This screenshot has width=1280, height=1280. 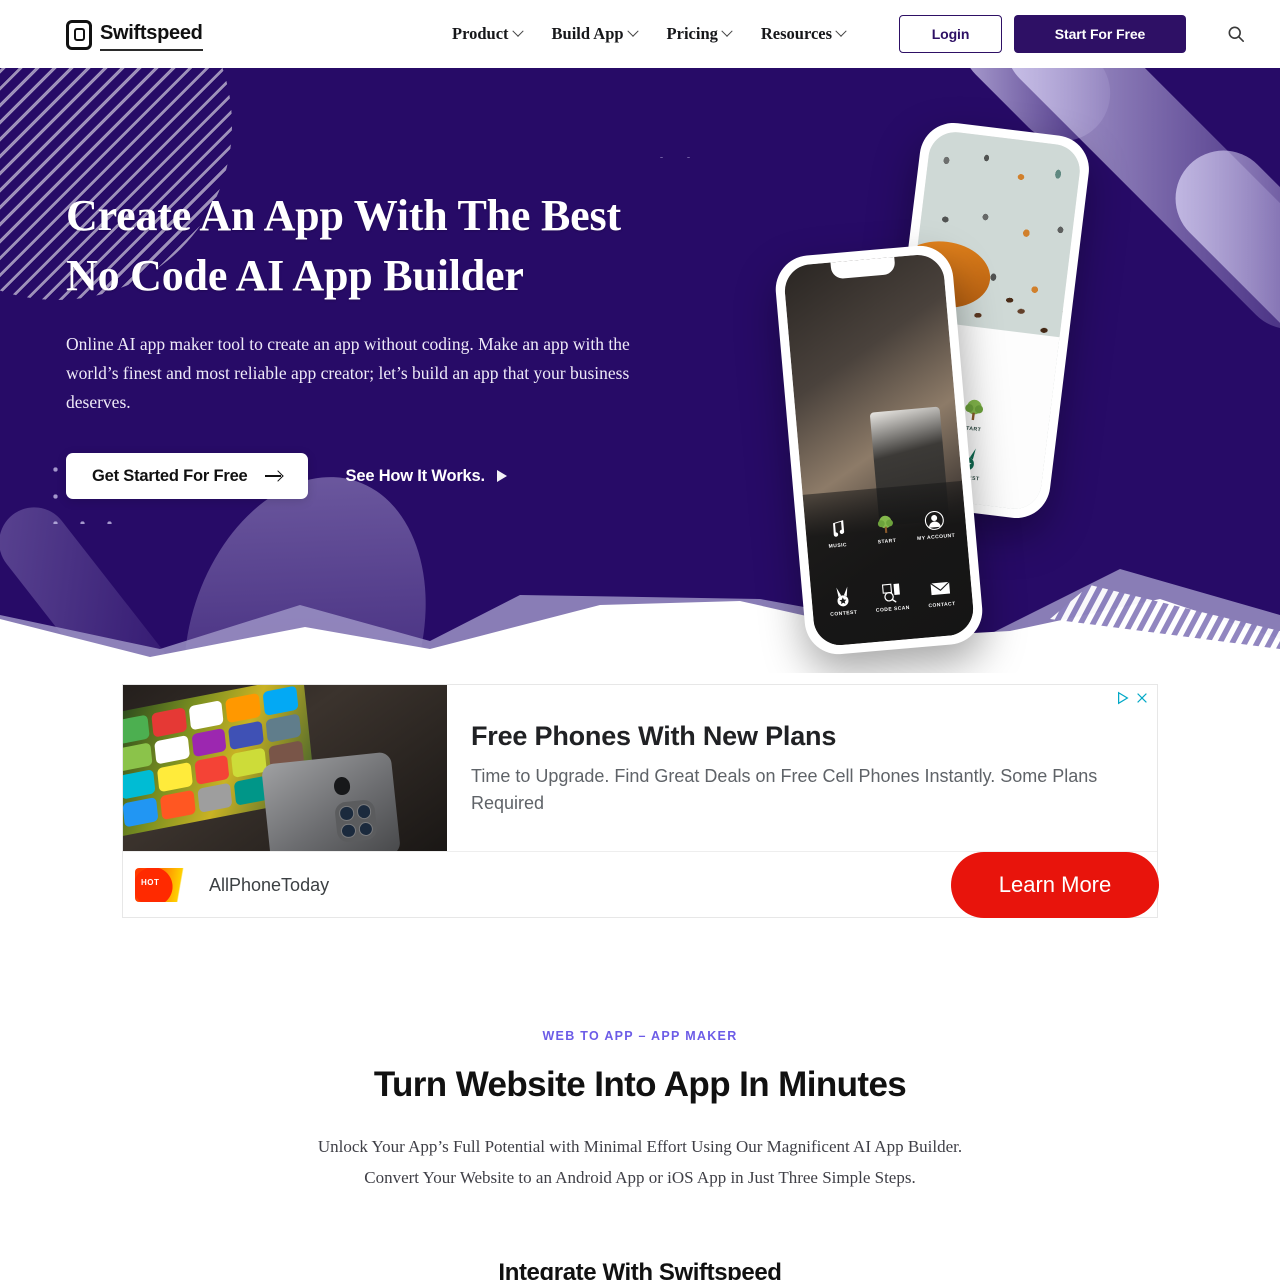 What do you see at coordinates (640, 1084) in the screenshot?
I see `section-title: Turn Website Into App In Minutes` at bounding box center [640, 1084].